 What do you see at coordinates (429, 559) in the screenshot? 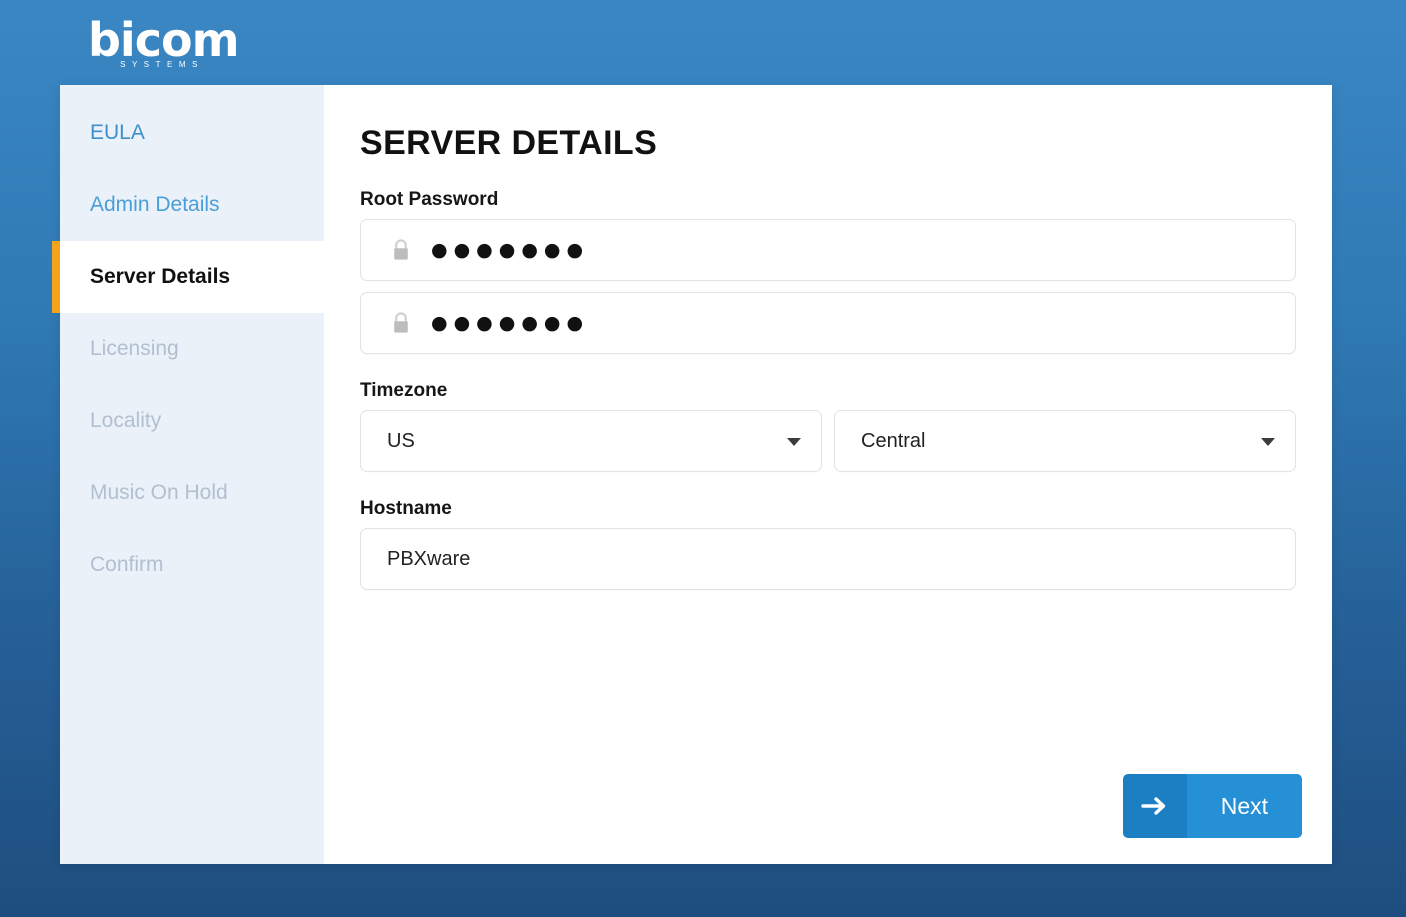
I see `hostname-value: PBXware` at bounding box center [429, 559].